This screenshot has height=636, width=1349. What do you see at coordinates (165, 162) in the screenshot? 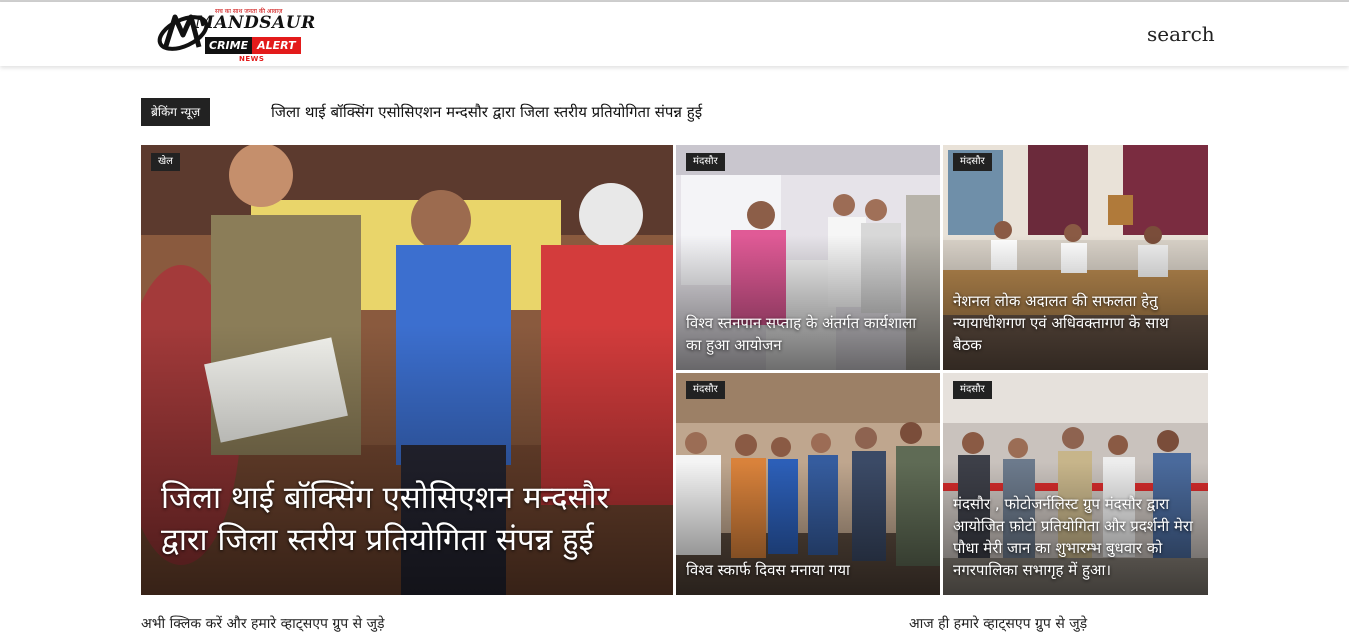
I see `category-badge: खेल` at bounding box center [165, 162].